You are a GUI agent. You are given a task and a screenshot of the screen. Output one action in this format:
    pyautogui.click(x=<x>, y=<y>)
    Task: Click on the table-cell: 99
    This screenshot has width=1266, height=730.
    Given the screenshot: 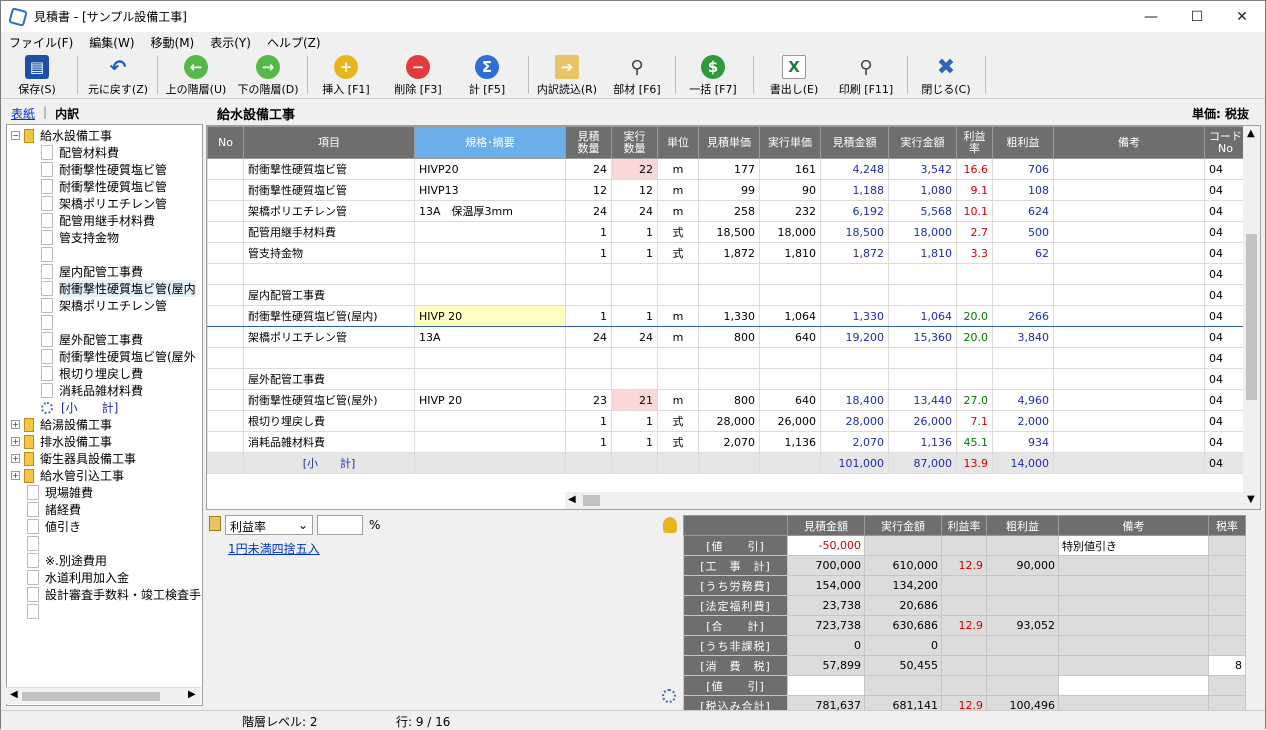 What is the action you would take?
    pyautogui.click(x=729, y=190)
    